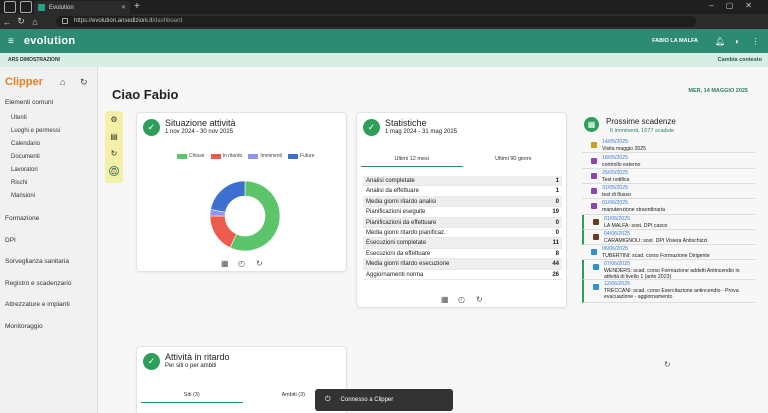 The width and height of the screenshot is (768, 413). Describe the element at coordinates (668, 176) in the screenshot. I see `deadline-item: 25/05/2025 Test notifica` at that location.